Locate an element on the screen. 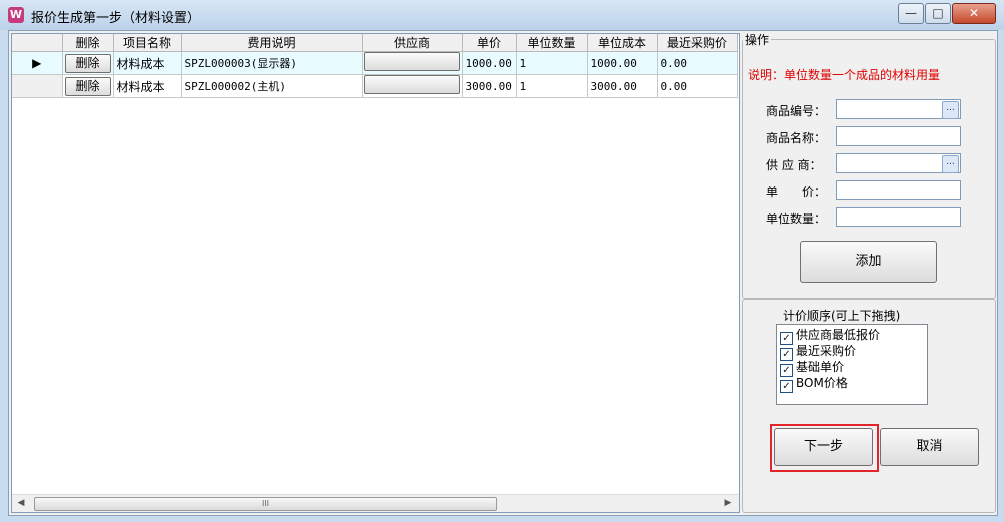  pricing-order-item-label: BOM价格 is located at coordinates (822, 383).